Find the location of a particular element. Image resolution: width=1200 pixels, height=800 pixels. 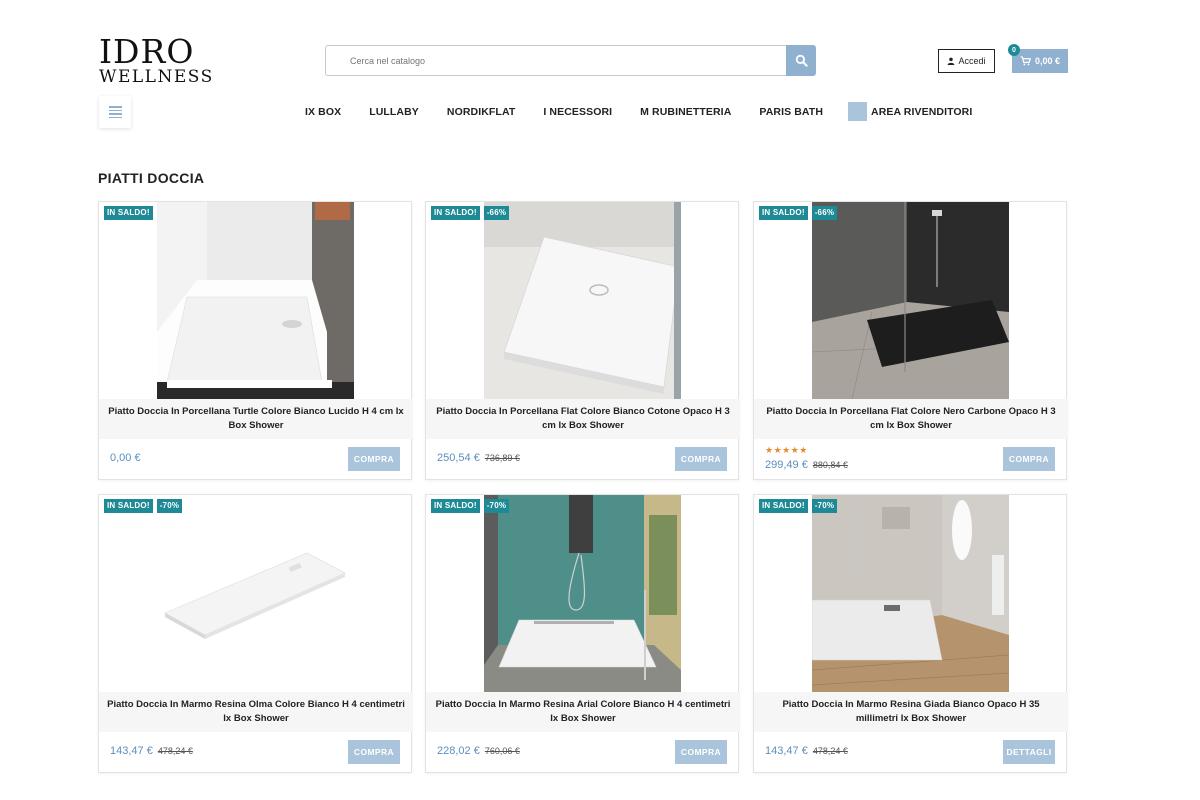

area-rivenditori-icon is located at coordinates (858, 111).